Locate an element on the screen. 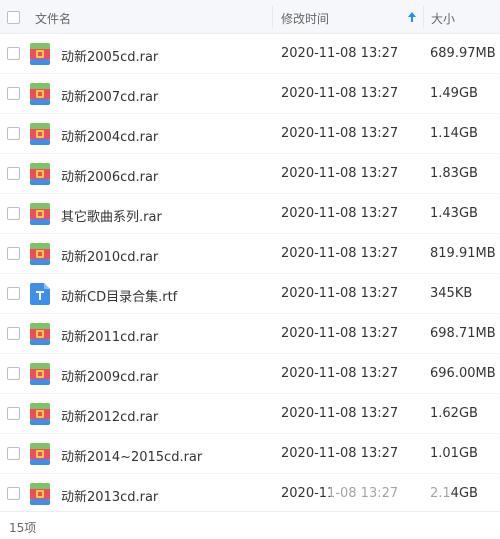  file-size: 345KB is located at coordinates (451, 293).